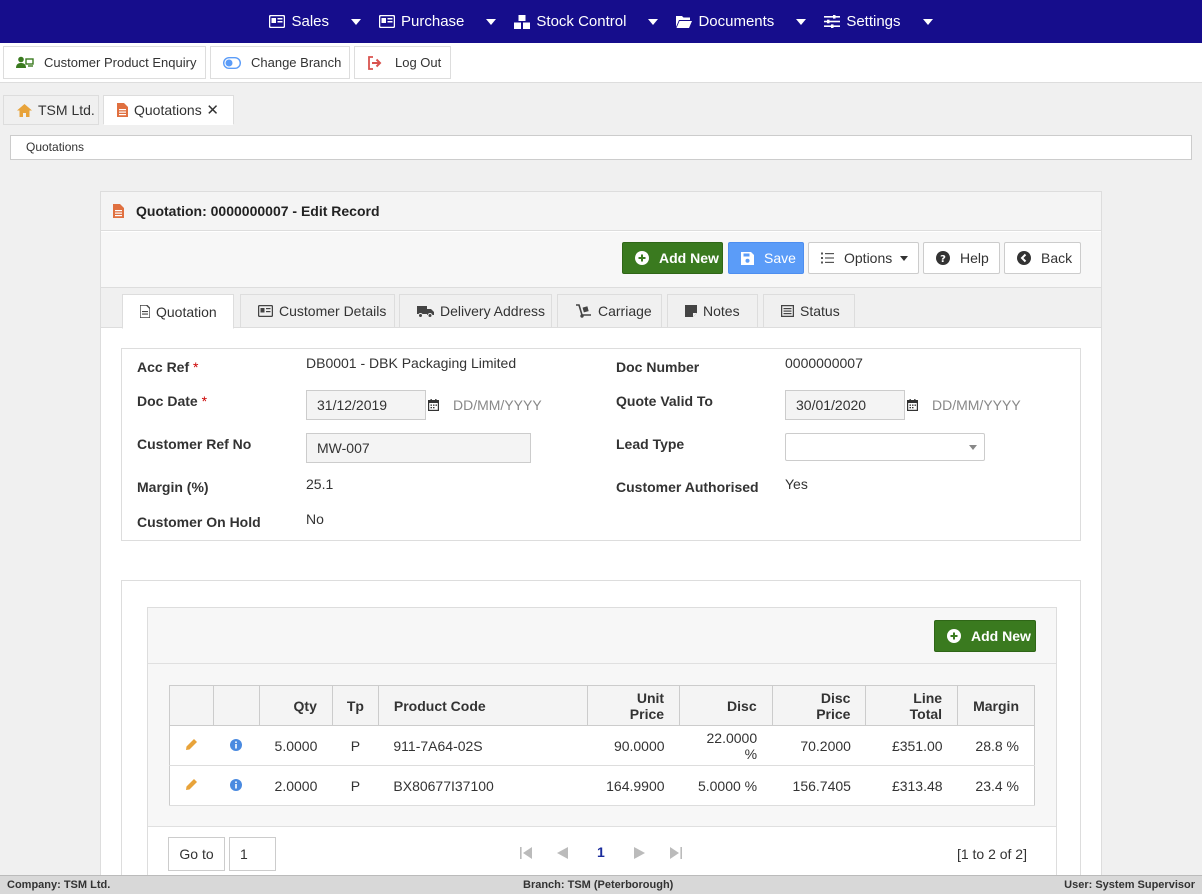  Describe the element at coordinates (689, 258) in the screenshot. I see `add-new-label: Add New` at that location.